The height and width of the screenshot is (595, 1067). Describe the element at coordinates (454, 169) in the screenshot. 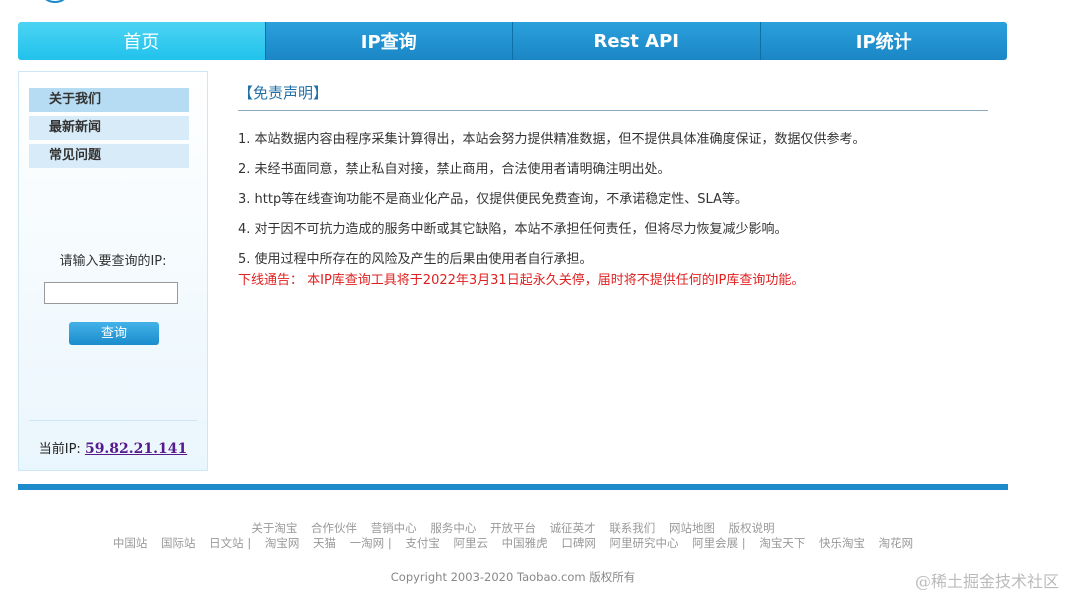

I see `disclaimer-item: 2. 未经书面同意，禁止私自对接，禁止商用，合法使用者请明确注明出处。` at that location.